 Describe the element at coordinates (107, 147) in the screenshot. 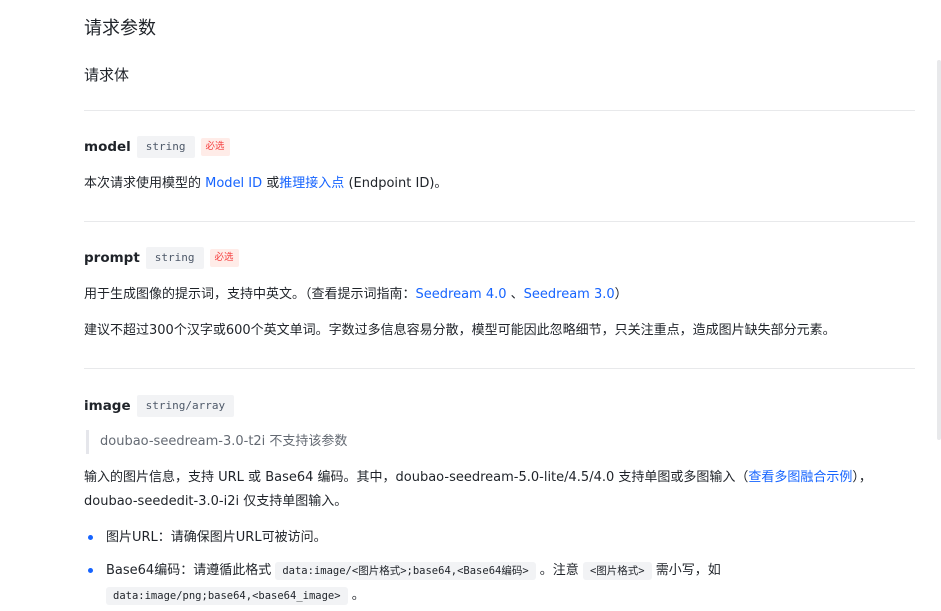

I see `param-name: model` at that location.